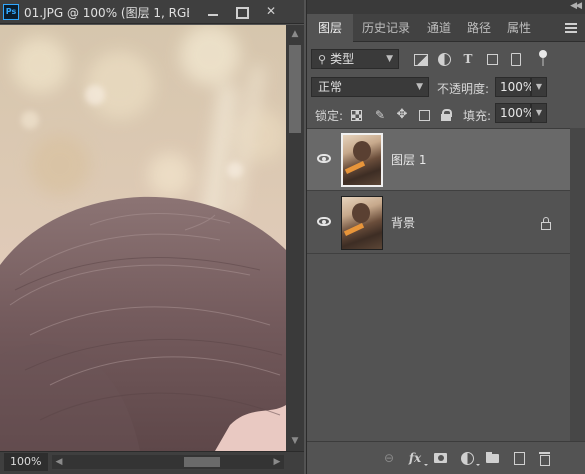  I want to click on filter-shape-icon, so click(492, 59).